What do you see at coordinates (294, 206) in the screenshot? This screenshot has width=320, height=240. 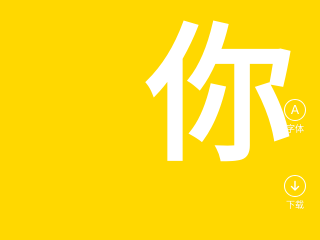 I see `download-button-label: 下载` at bounding box center [294, 206].